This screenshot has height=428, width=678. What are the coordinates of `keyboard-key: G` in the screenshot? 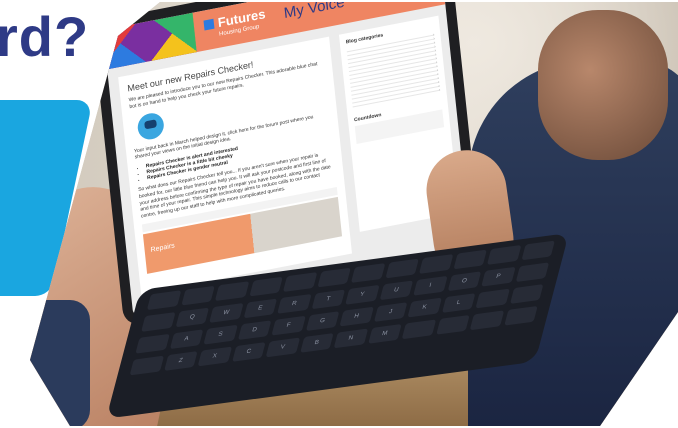 It's located at (322, 321).